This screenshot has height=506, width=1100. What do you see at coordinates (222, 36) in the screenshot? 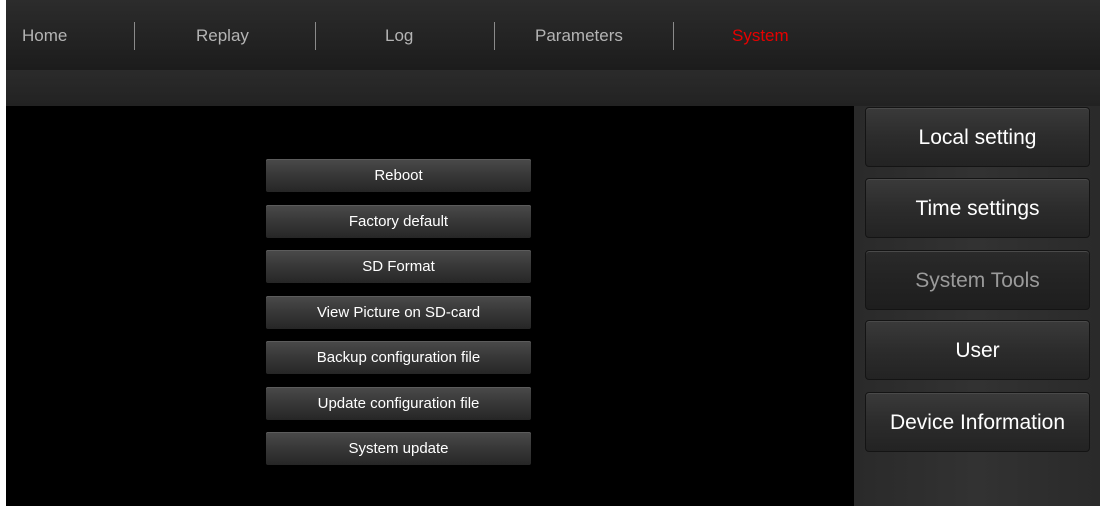
I see `nav-replay: Replay` at bounding box center [222, 36].